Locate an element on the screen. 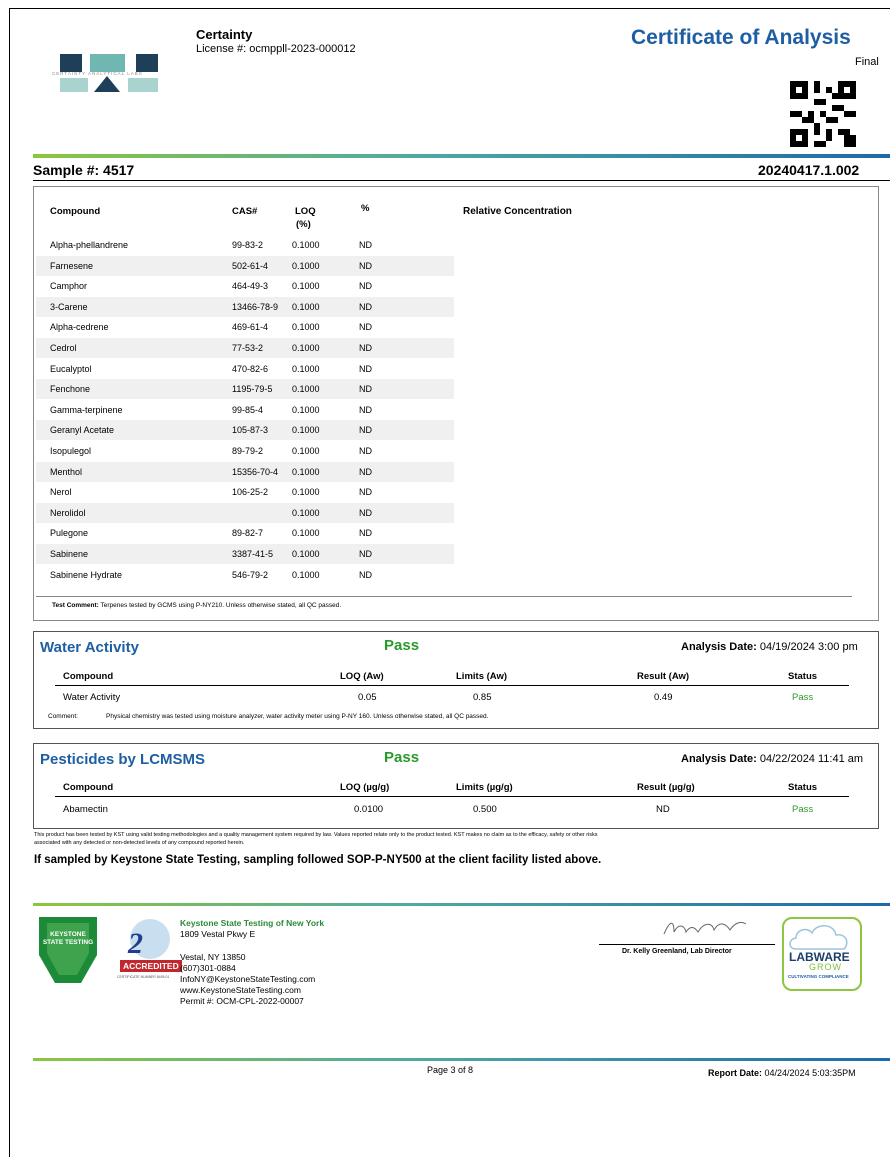 Image resolution: width=890 pixels, height=1157 pixels. water-header-line is located at coordinates (452, 685).